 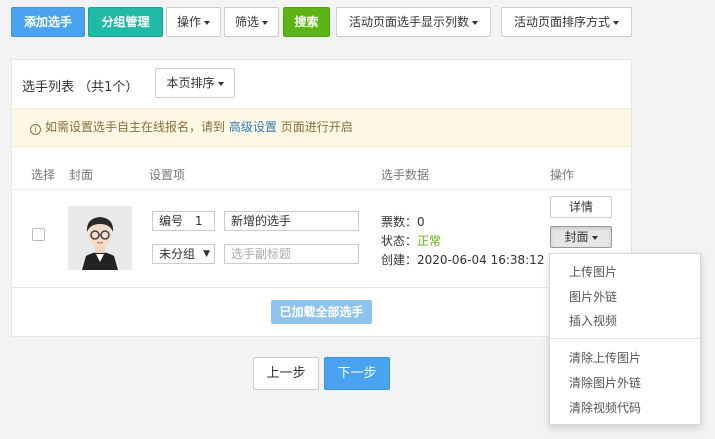 I want to click on player-subtitle-input: 选手副标题, so click(x=291, y=254).